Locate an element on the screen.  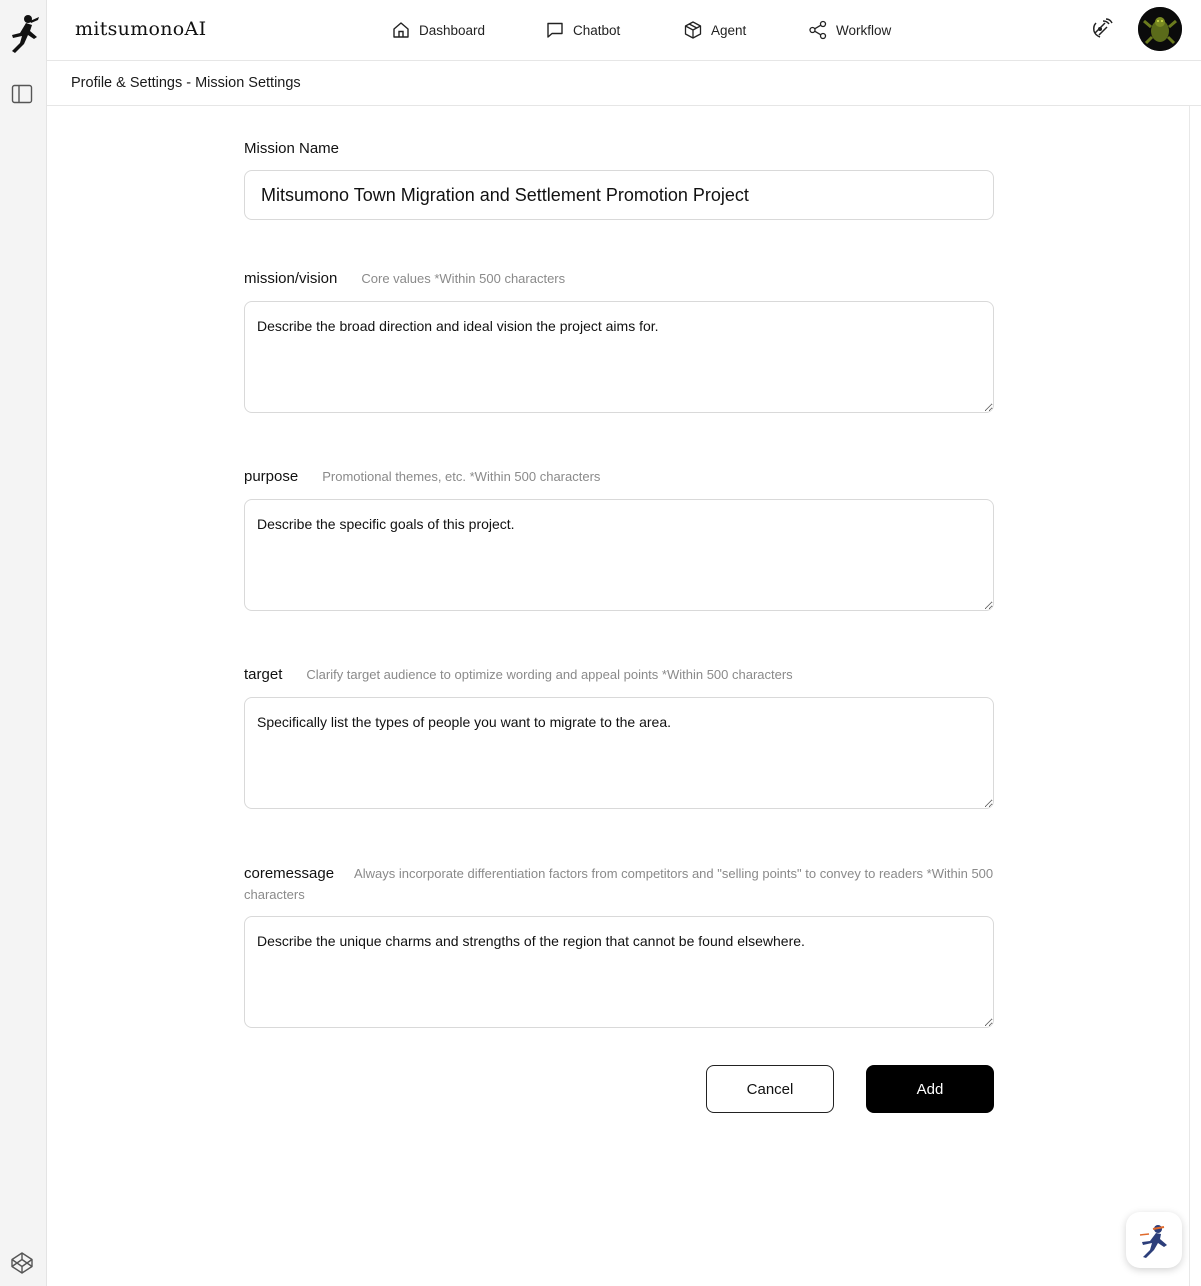
add-button: Add is located at coordinates (930, 1089).